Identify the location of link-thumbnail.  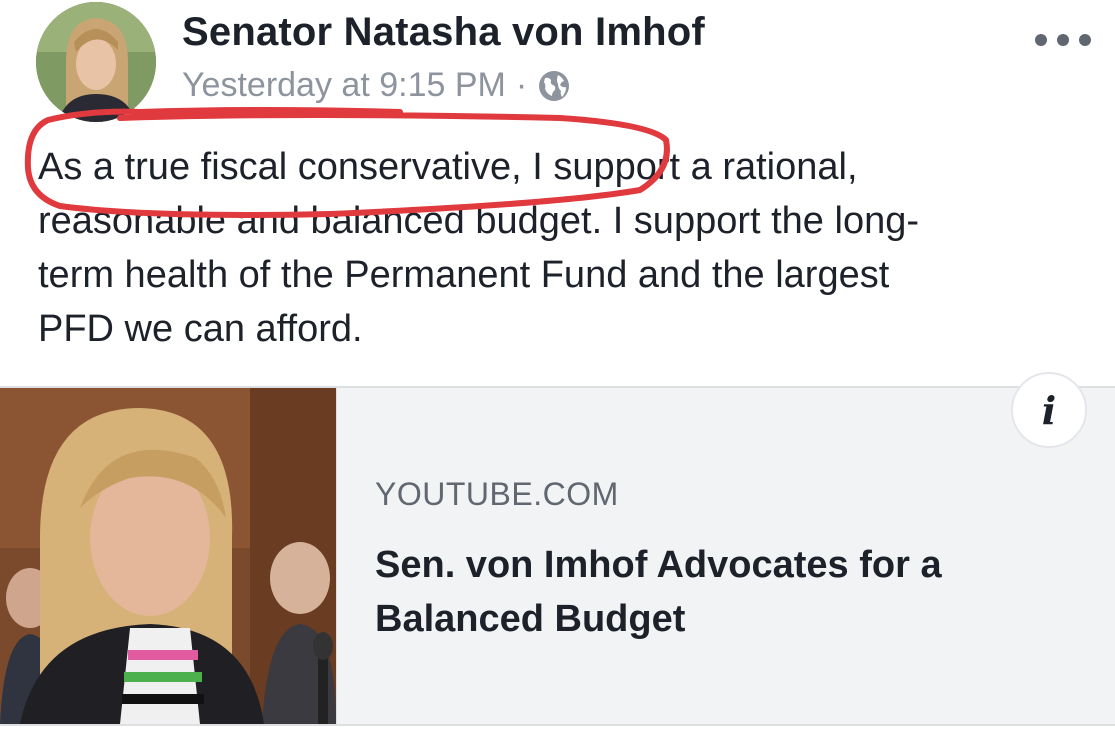
(168, 556).